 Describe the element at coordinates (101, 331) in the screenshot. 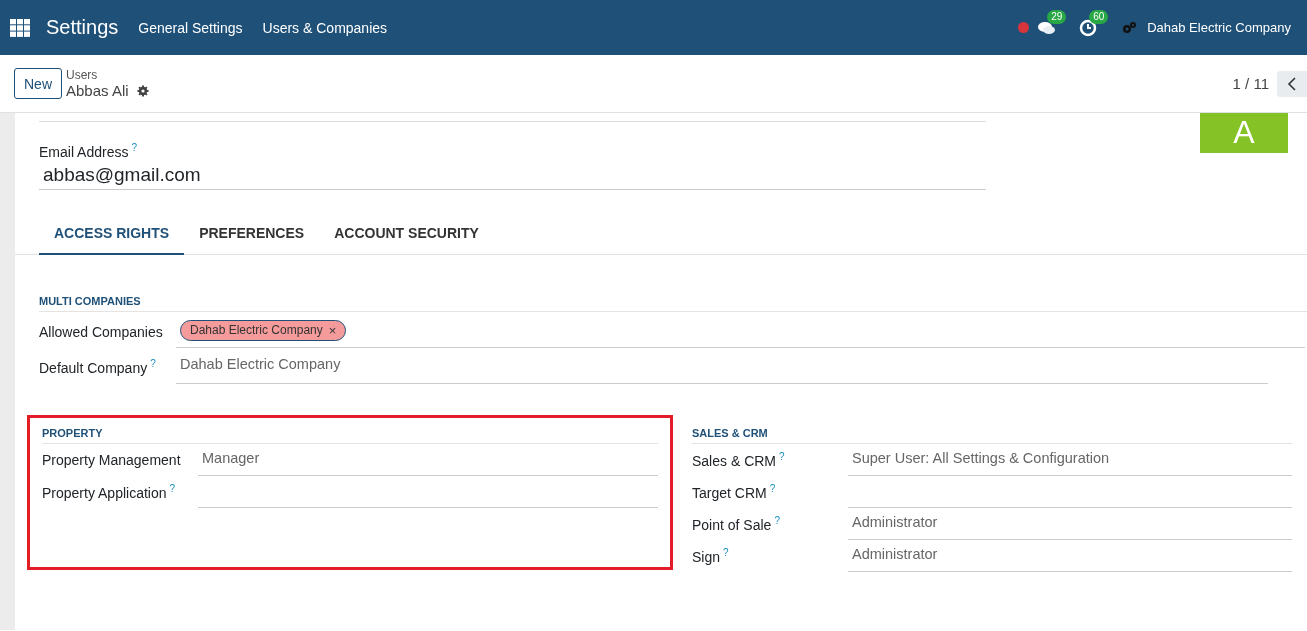

I see `field-label: Allowed Companies` at that location.